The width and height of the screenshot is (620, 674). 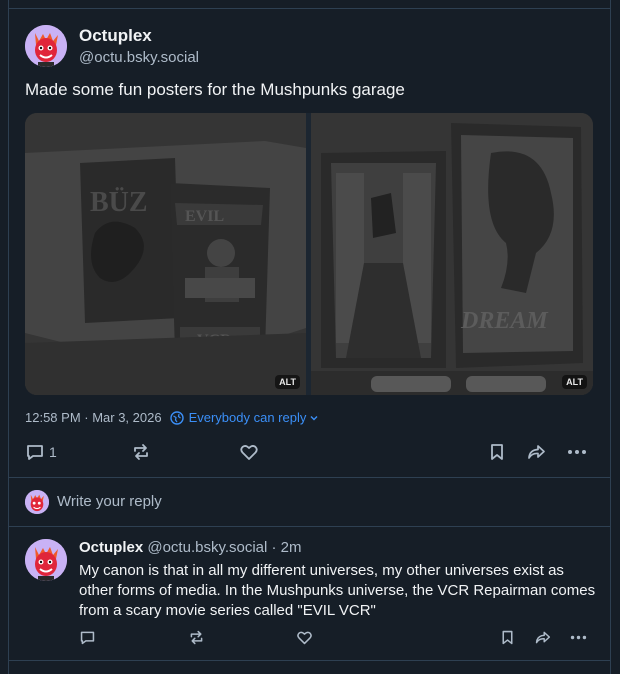 What do you see at coordinates (109, 501) in the screenshot?
I see `reply-composer-prompt: Write your reply` at bounding box center [109, 501].